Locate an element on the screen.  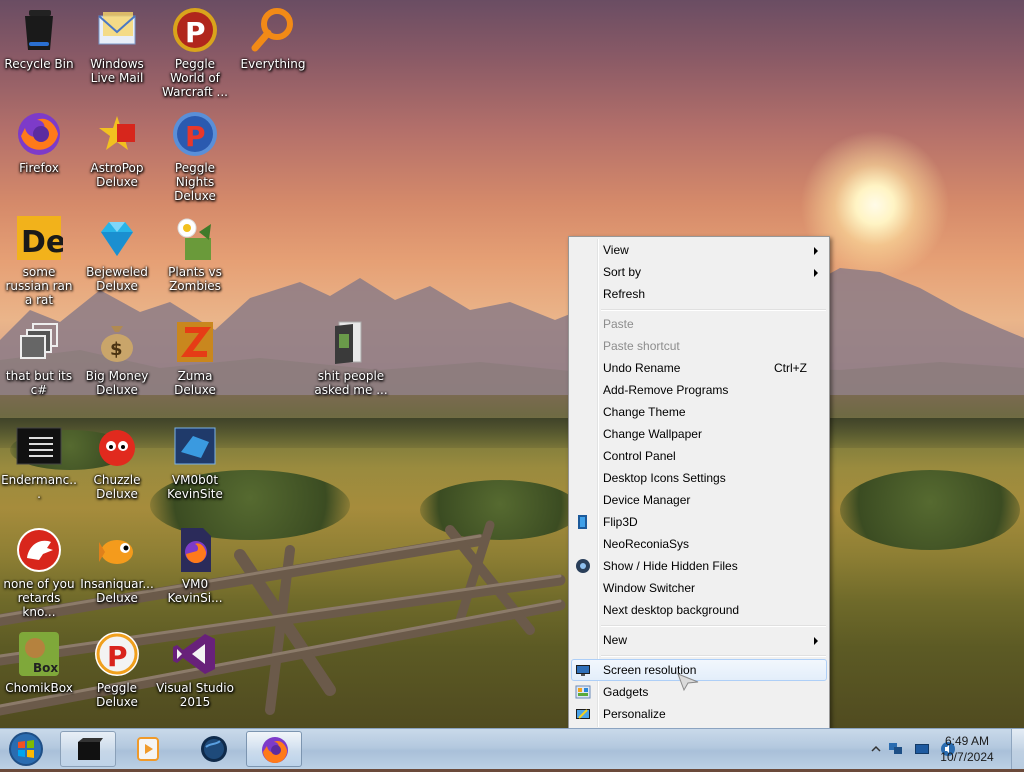
desktop-icon-label: Firefox is located at coordinates (39, 168).